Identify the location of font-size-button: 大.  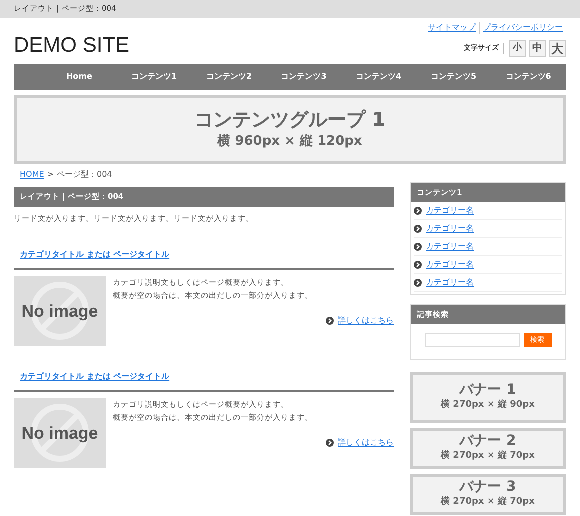
(557, 48).